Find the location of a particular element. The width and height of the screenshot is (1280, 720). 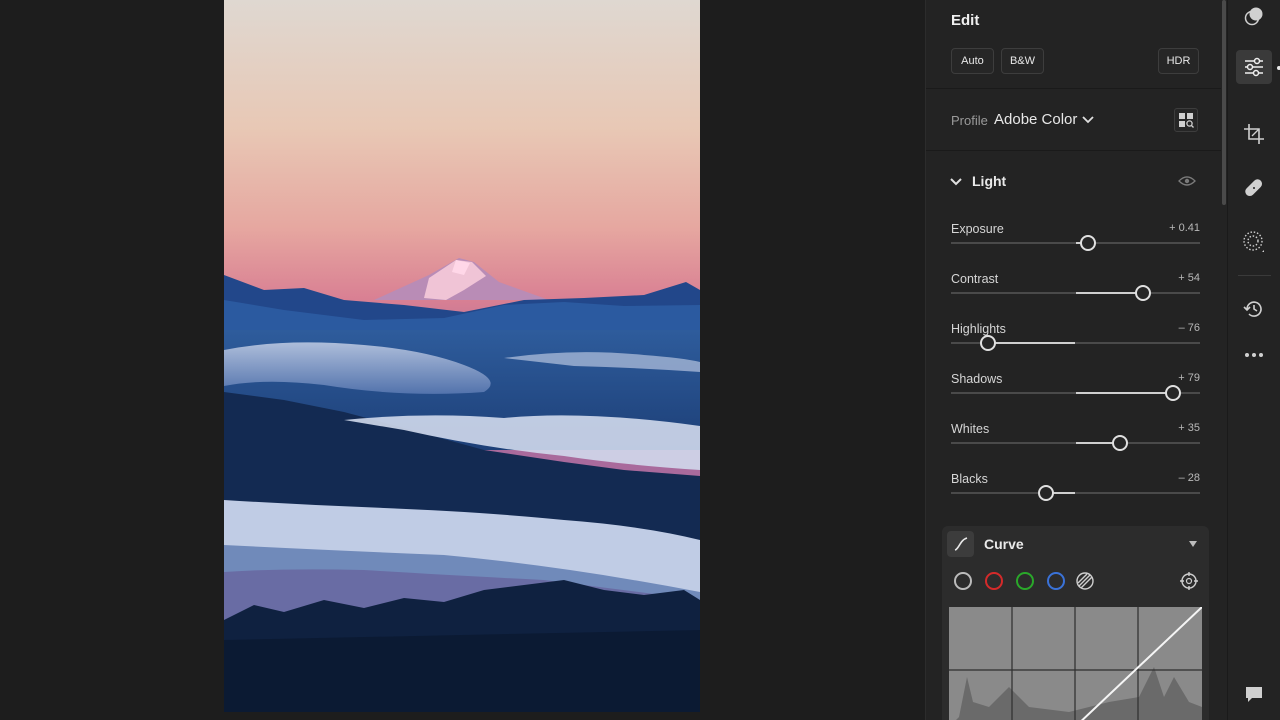

panel-title: Edit is located at coordinates (965, 20).